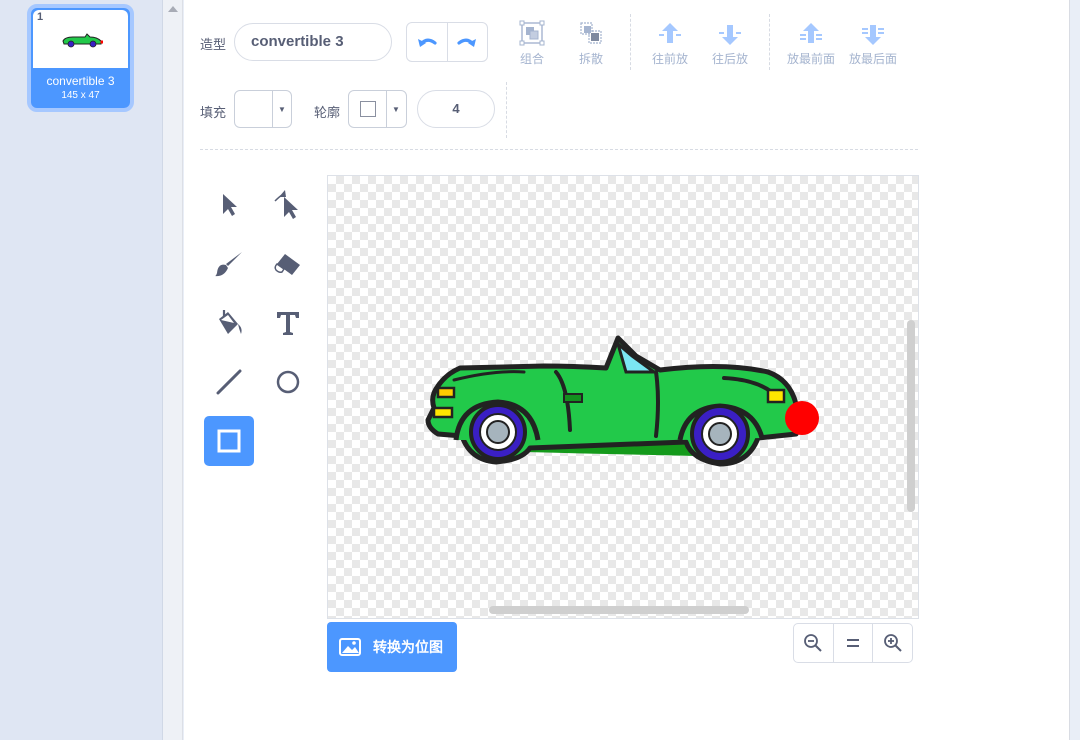 The height and width of the screenshot is (740, 1080). What do you see at coordinates (173, 9) in the screenshot?
I see `scroll-up-arrow-icon` at bounding box center [173, 9].